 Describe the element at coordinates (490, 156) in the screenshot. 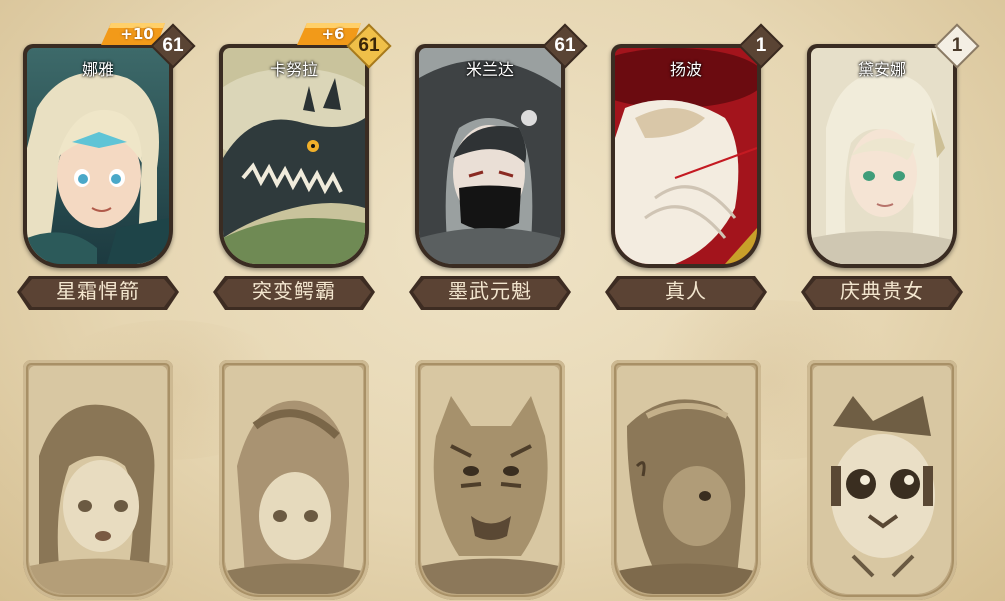

I see `masked-warrior-portrait` at that location.